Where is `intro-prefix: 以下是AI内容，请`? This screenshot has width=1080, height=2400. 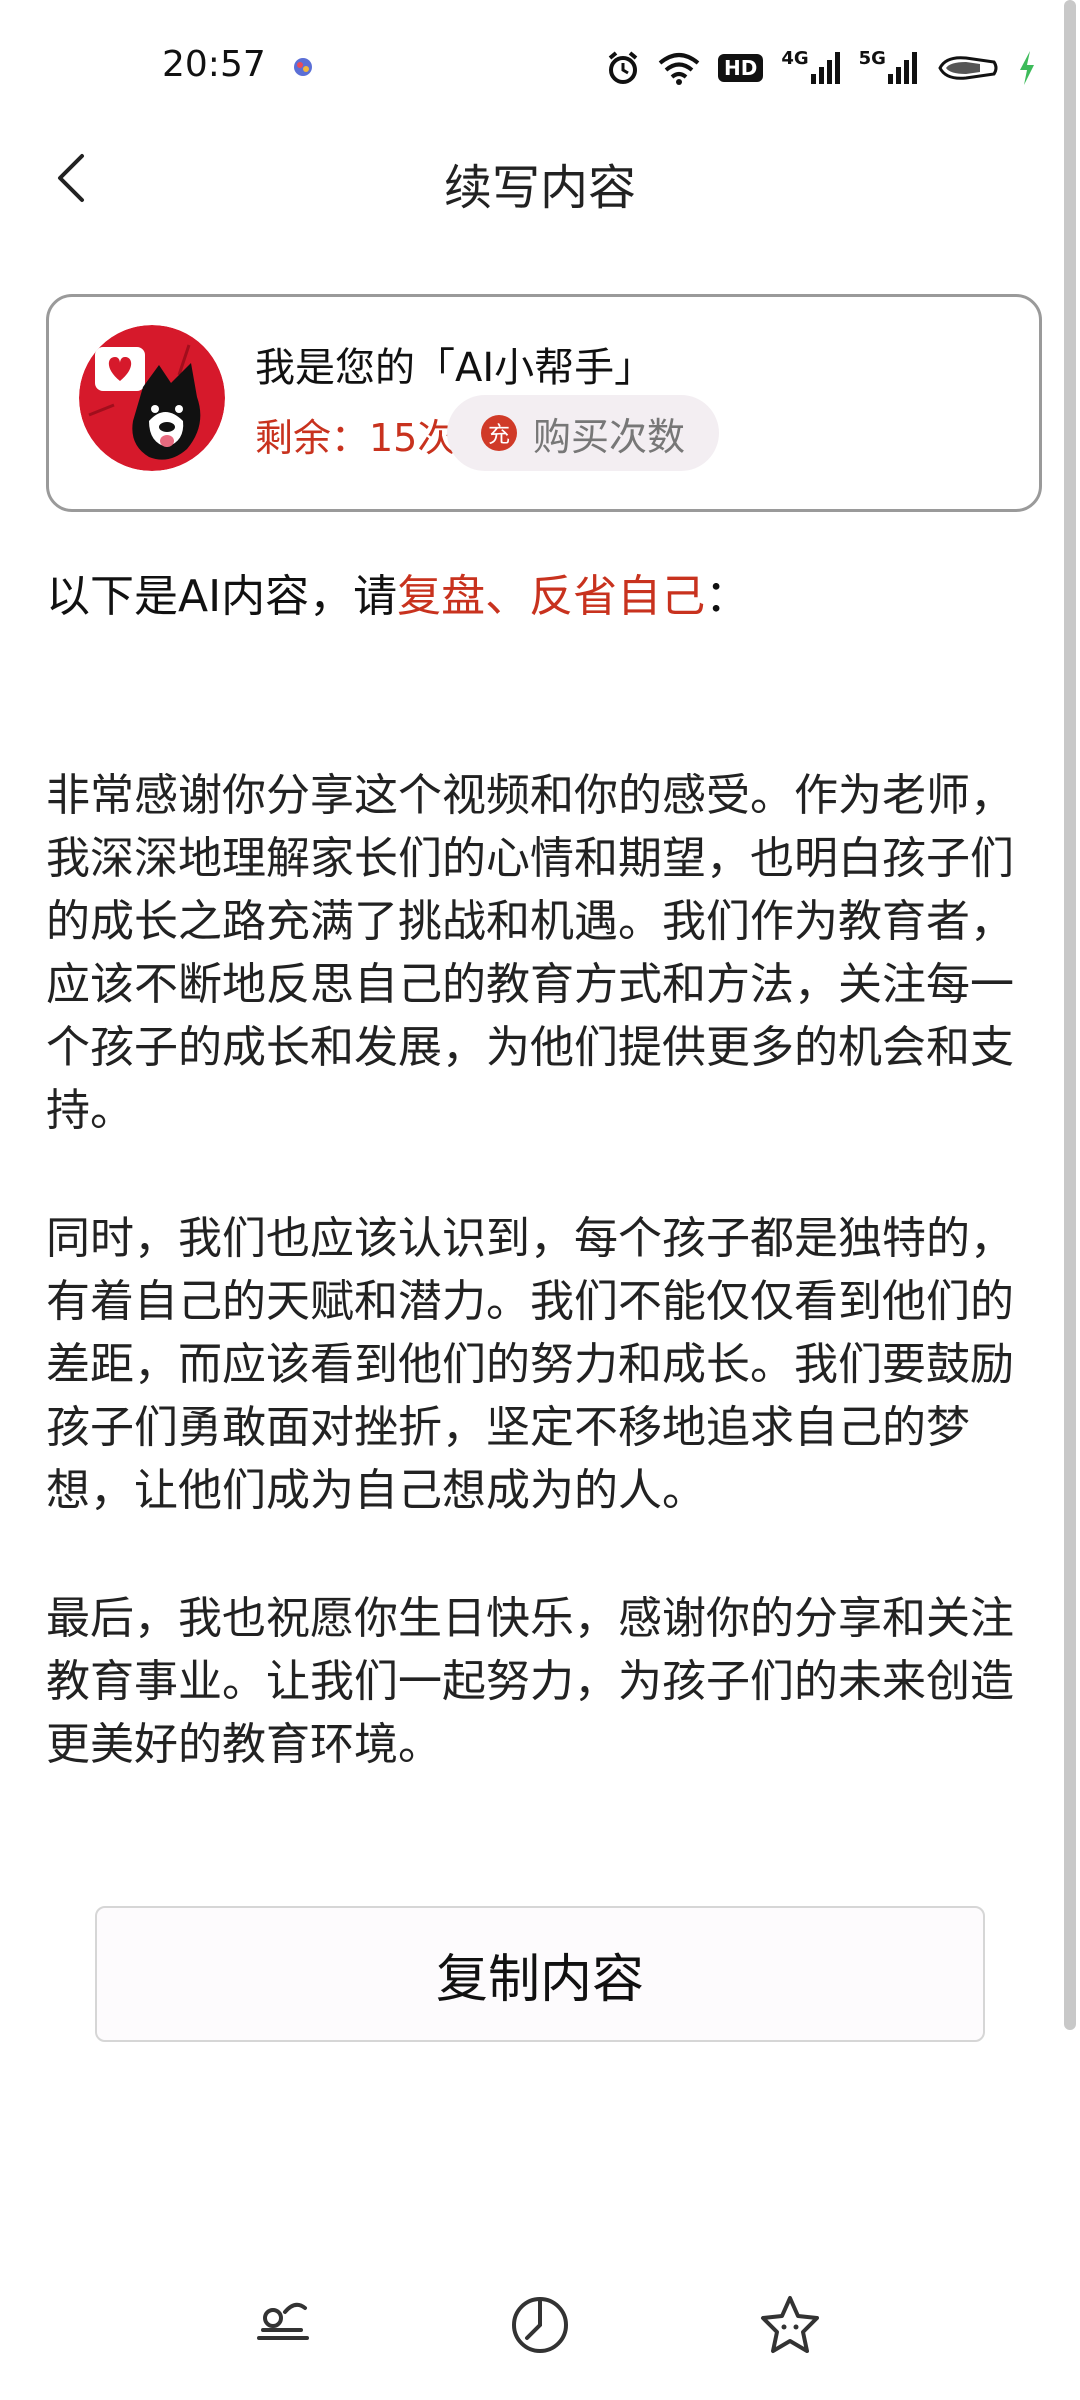 intro-prefix: 以下是AI内容，请 is located at coordinates (222, 596).